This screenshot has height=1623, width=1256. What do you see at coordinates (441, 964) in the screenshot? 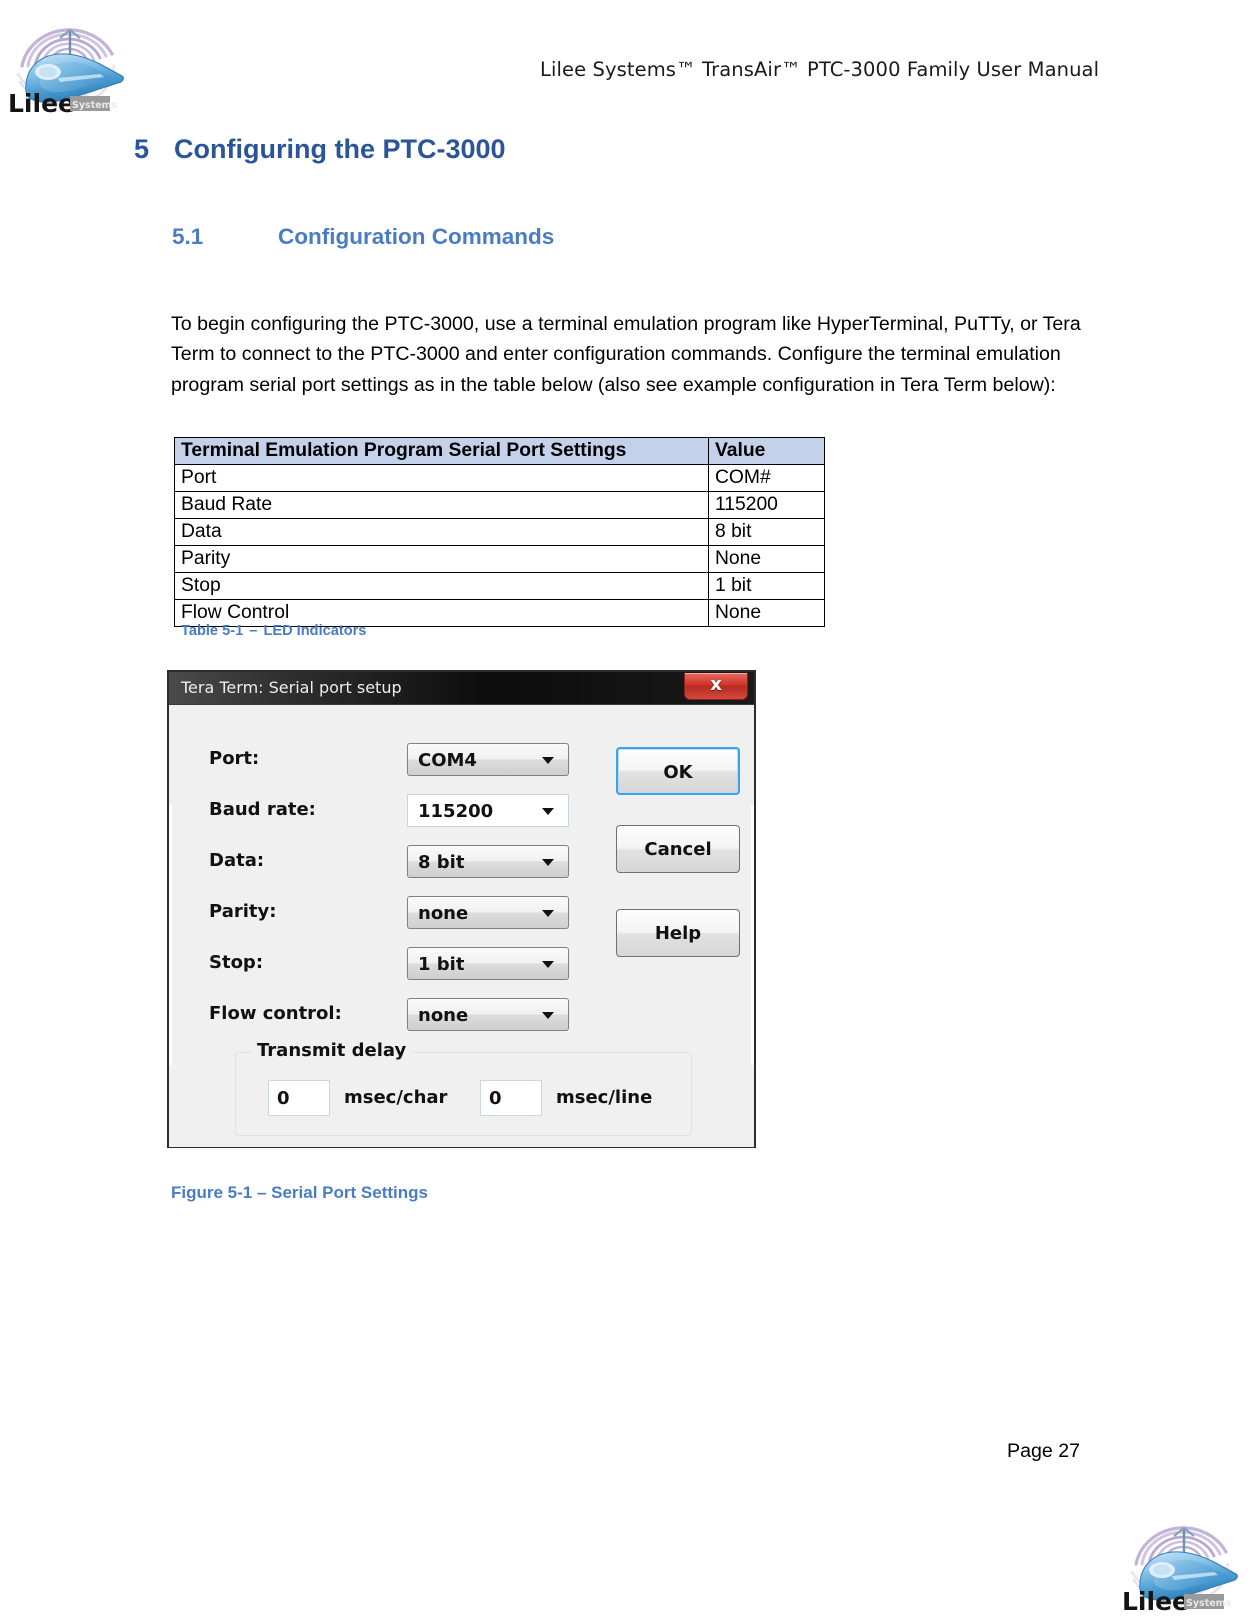
I see `stop-value: 1 bit` at bounding box center [441, 964].